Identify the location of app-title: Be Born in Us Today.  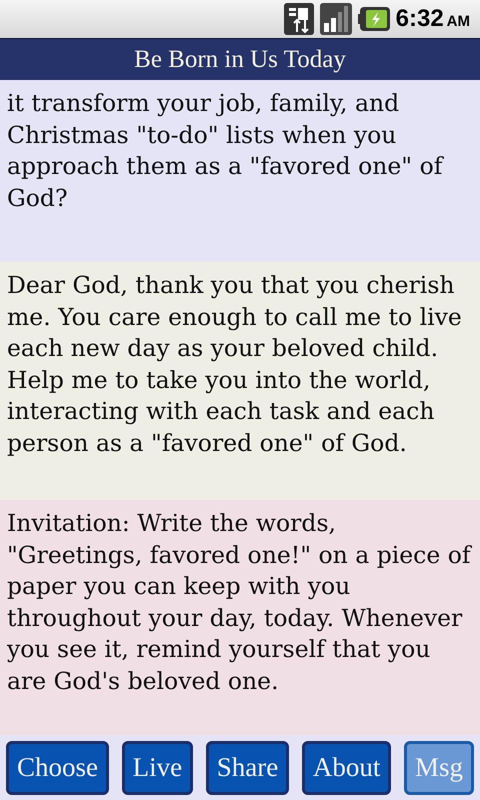
(240, 59).